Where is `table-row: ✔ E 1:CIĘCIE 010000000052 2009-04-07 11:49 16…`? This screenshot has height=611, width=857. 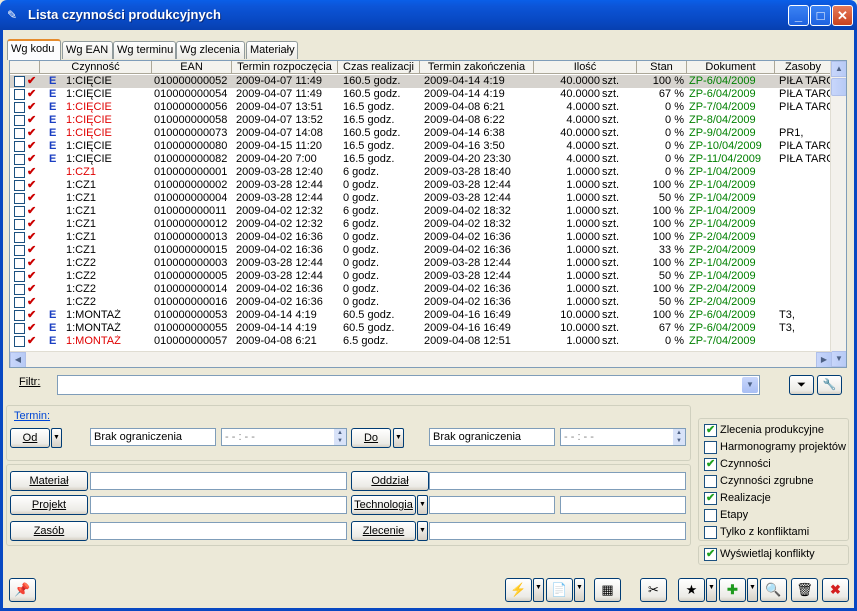
table-row: ✔ E 1:CIĘCIE 010000000052 2009-04-07 11:49 16… is located at coordinates (421, 81).